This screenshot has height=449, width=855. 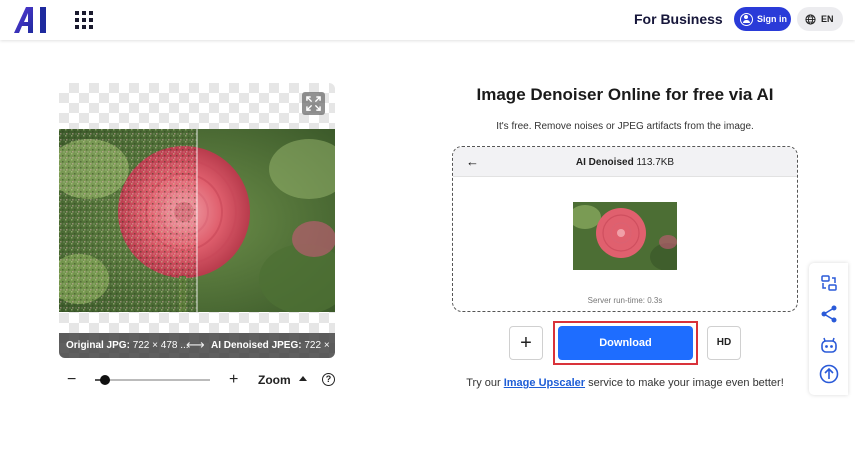 What do you see at coordinates (772, 19) in the screenshot?
I see `sign-in-label: Sign in` at bounding box center [772, 19].